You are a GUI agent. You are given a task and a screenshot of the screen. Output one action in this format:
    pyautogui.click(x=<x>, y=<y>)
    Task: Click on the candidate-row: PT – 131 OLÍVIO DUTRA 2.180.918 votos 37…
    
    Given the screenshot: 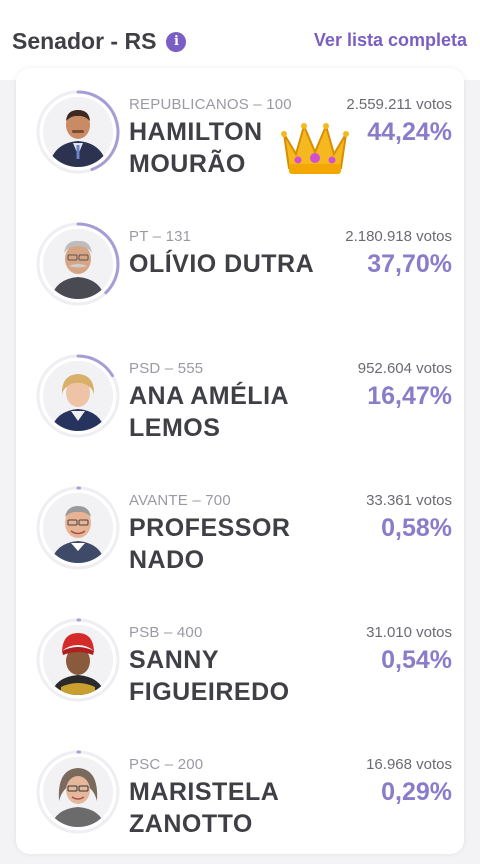 What is the action you would take?
    pyautogui.click(x=240, y=270)
    